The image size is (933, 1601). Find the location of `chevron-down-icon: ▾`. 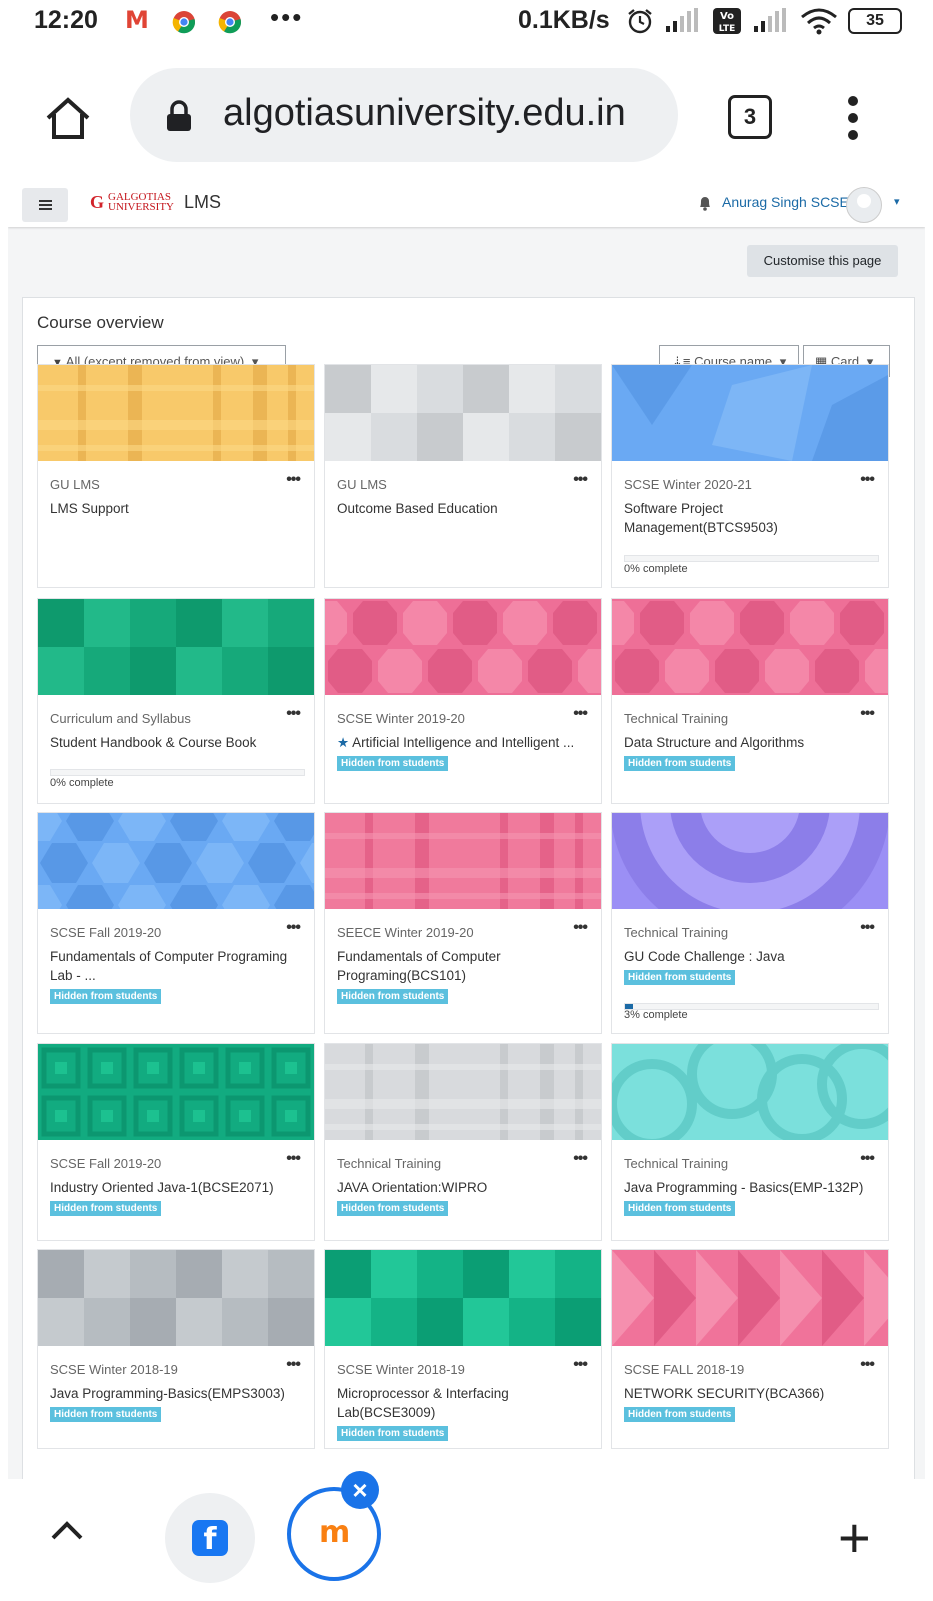

chevron-down-icon: ▾ is located at coordinates (897, 201).